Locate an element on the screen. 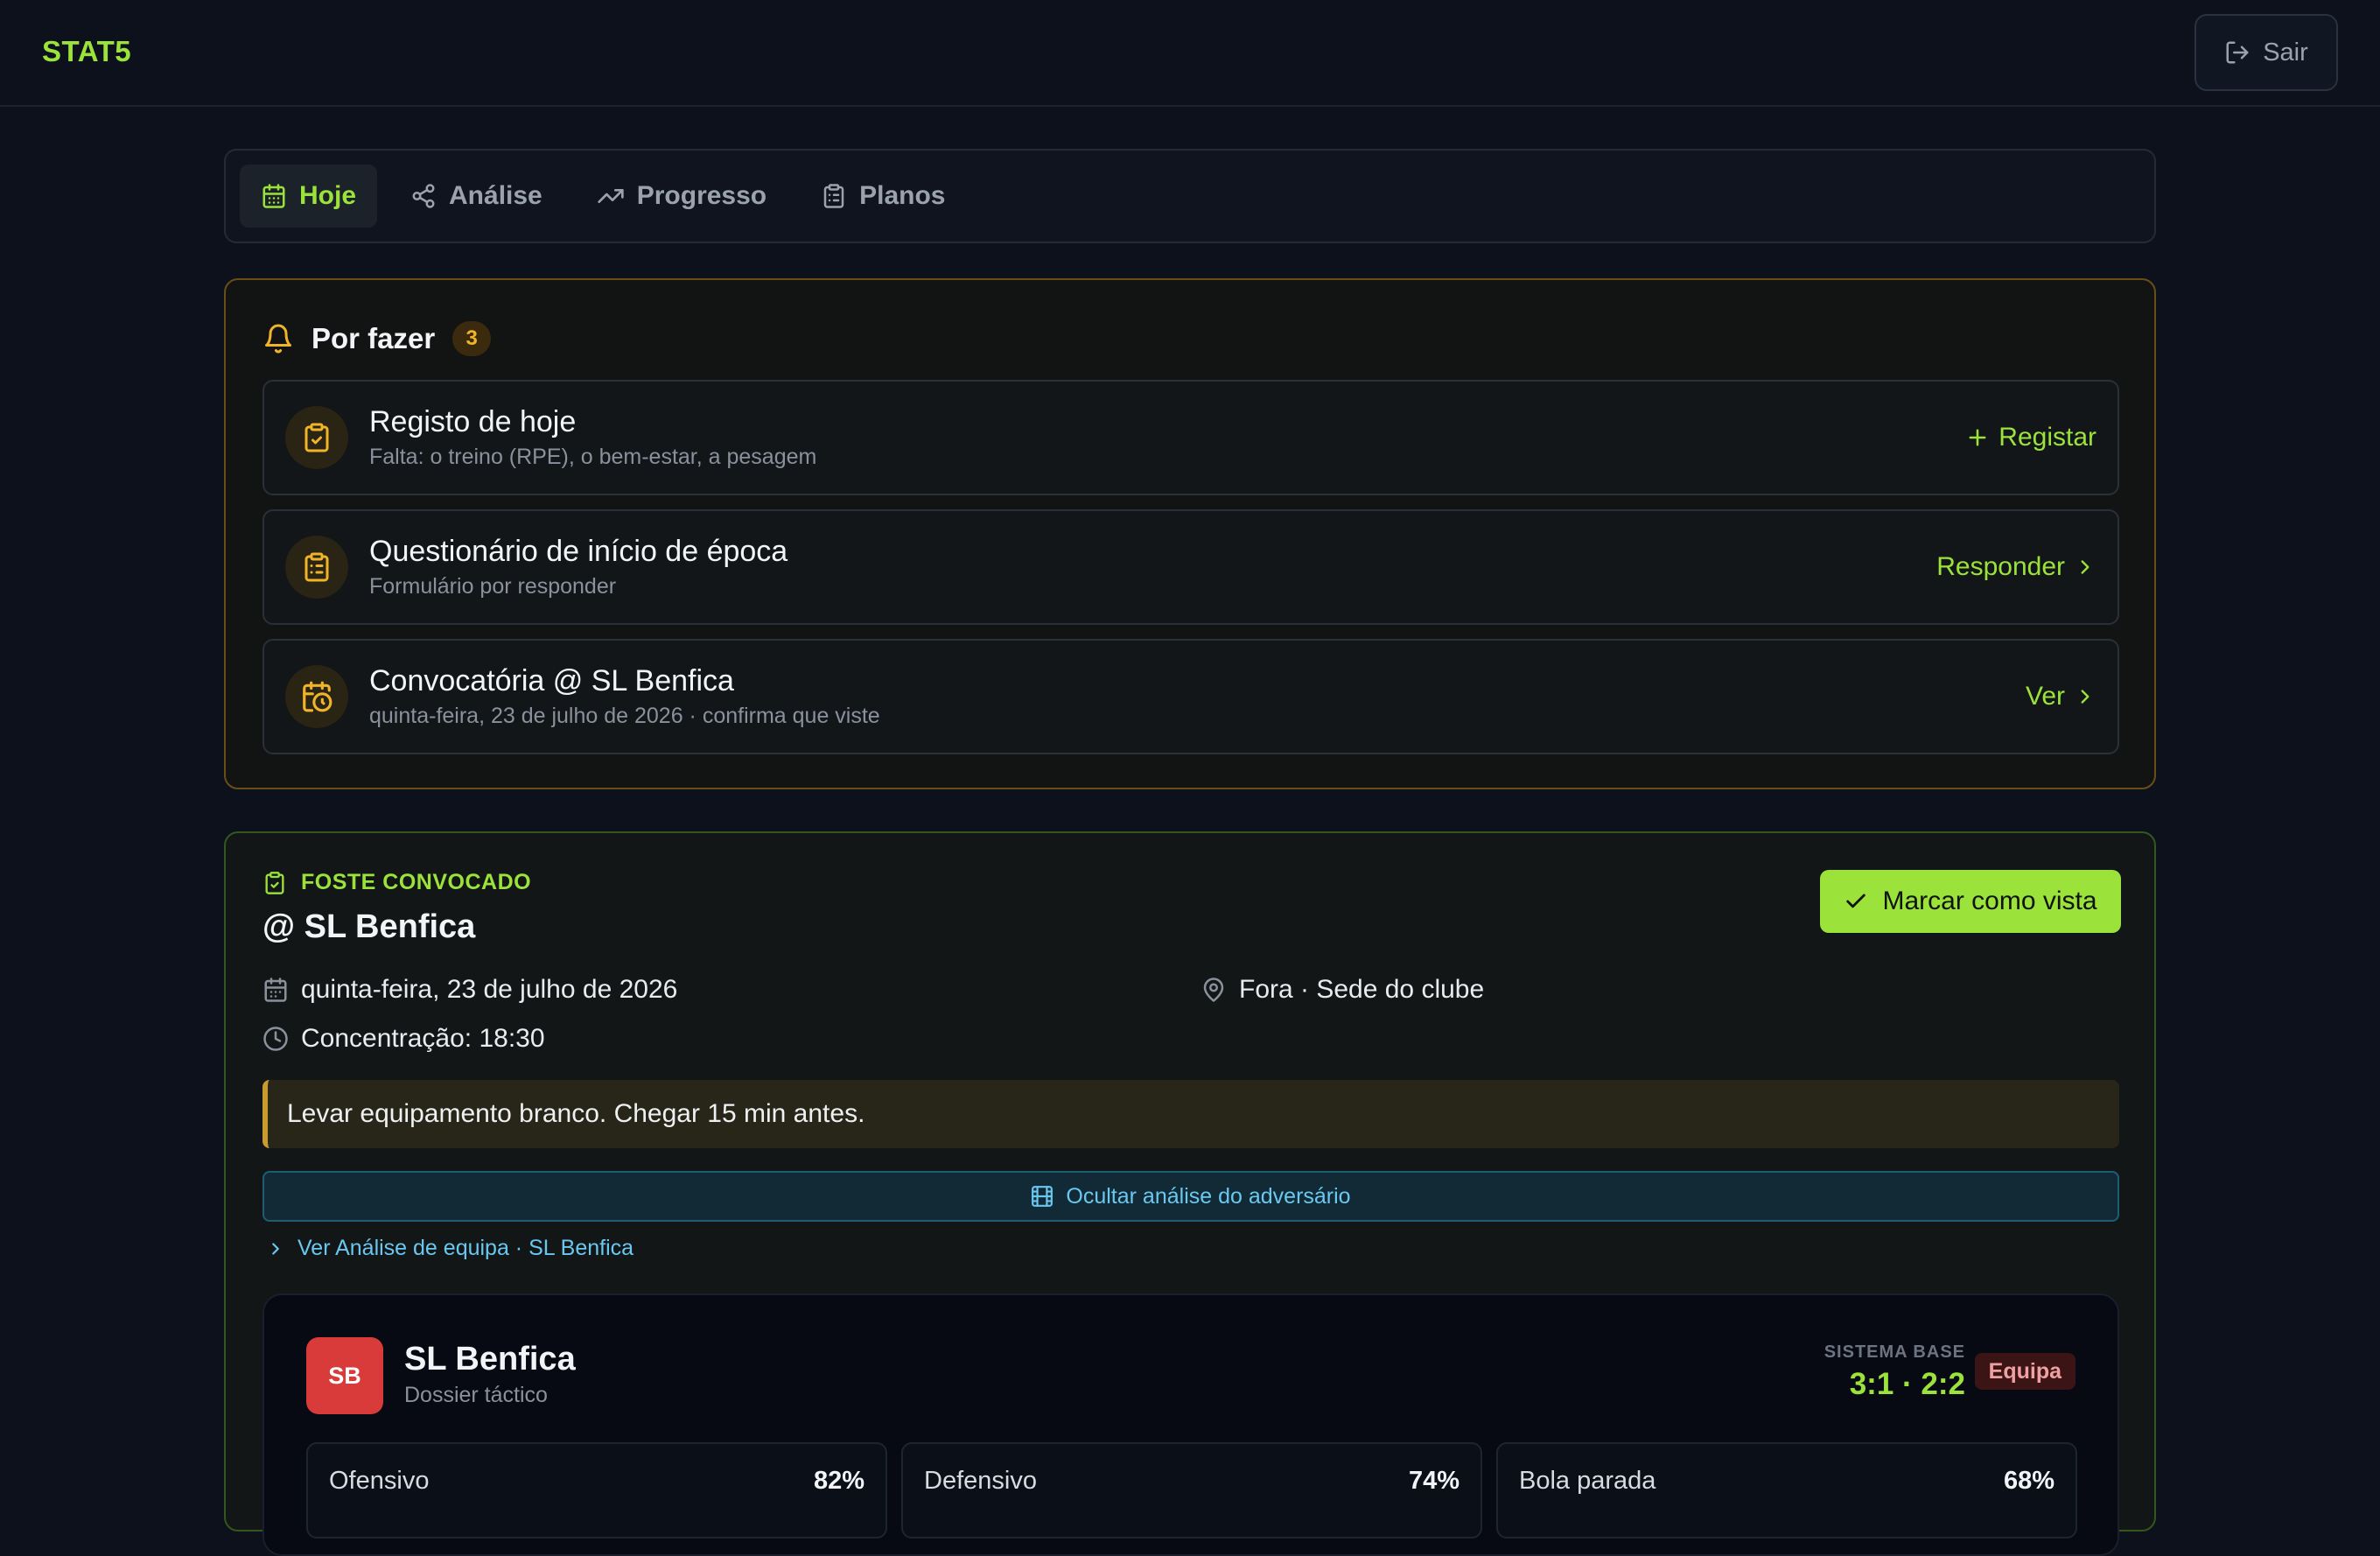  team-analysis-link: Ver Análise de equipa · SL Benfica is located at coordinates (450, 1248).